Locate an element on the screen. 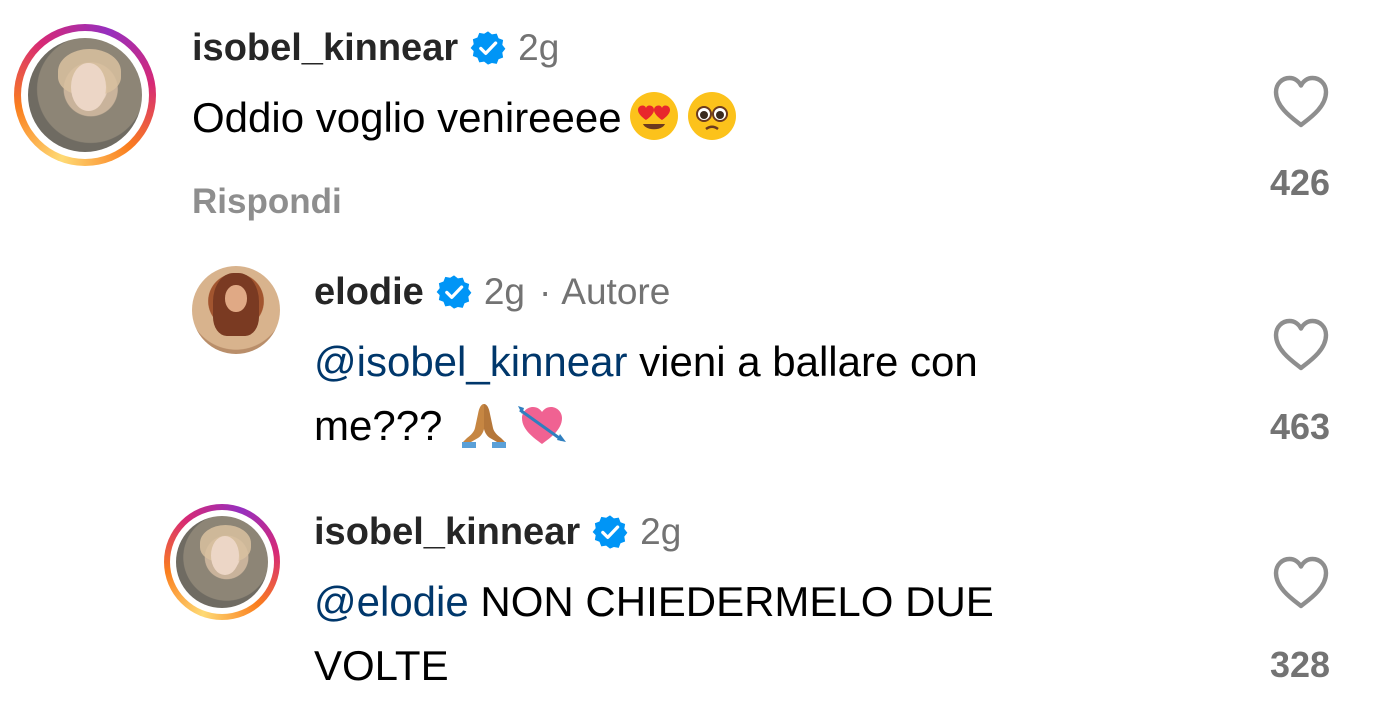  comment-body: Oddio voglio venireeee is located at coordinates (407, 117).